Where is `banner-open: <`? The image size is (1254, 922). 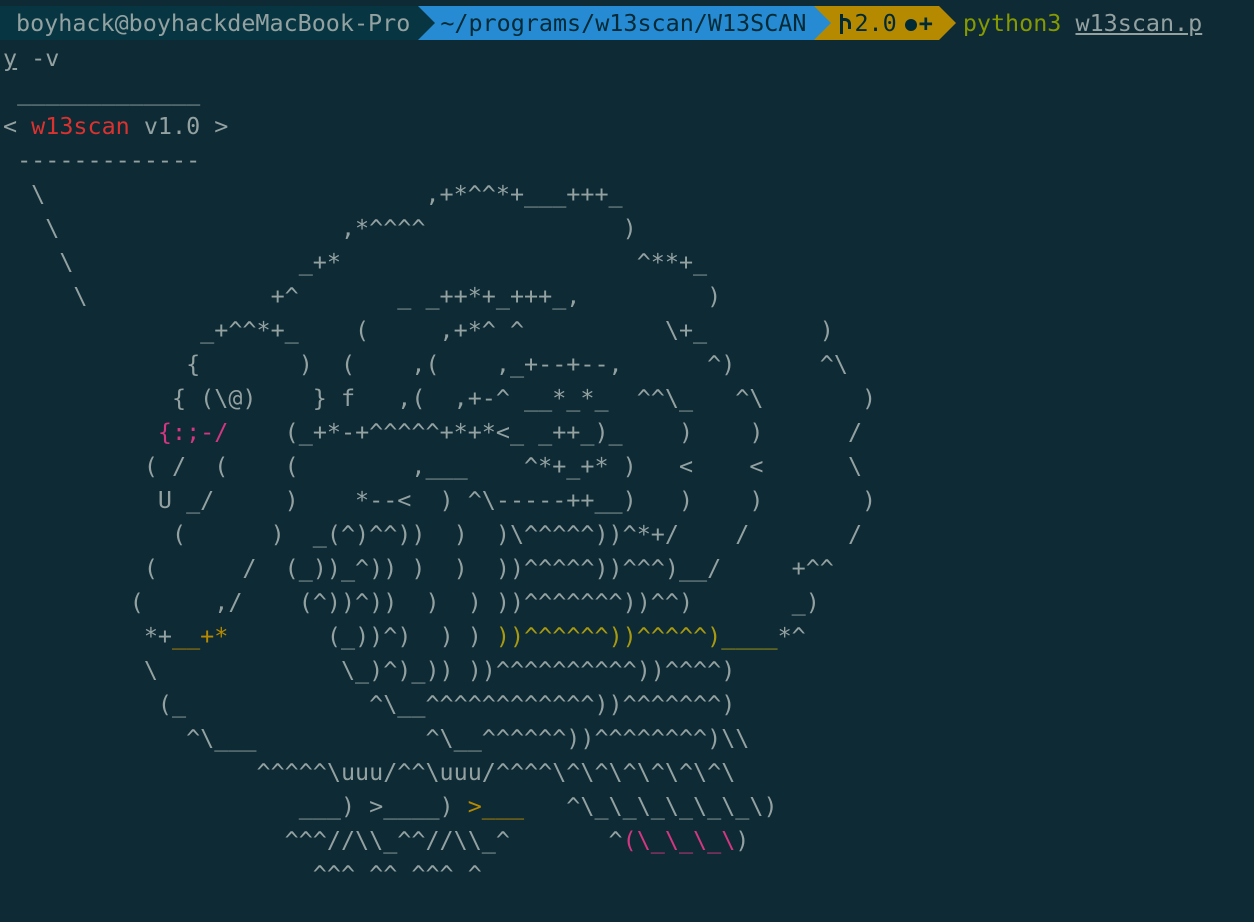
banner-open: < is located at coordinates (17, 126).